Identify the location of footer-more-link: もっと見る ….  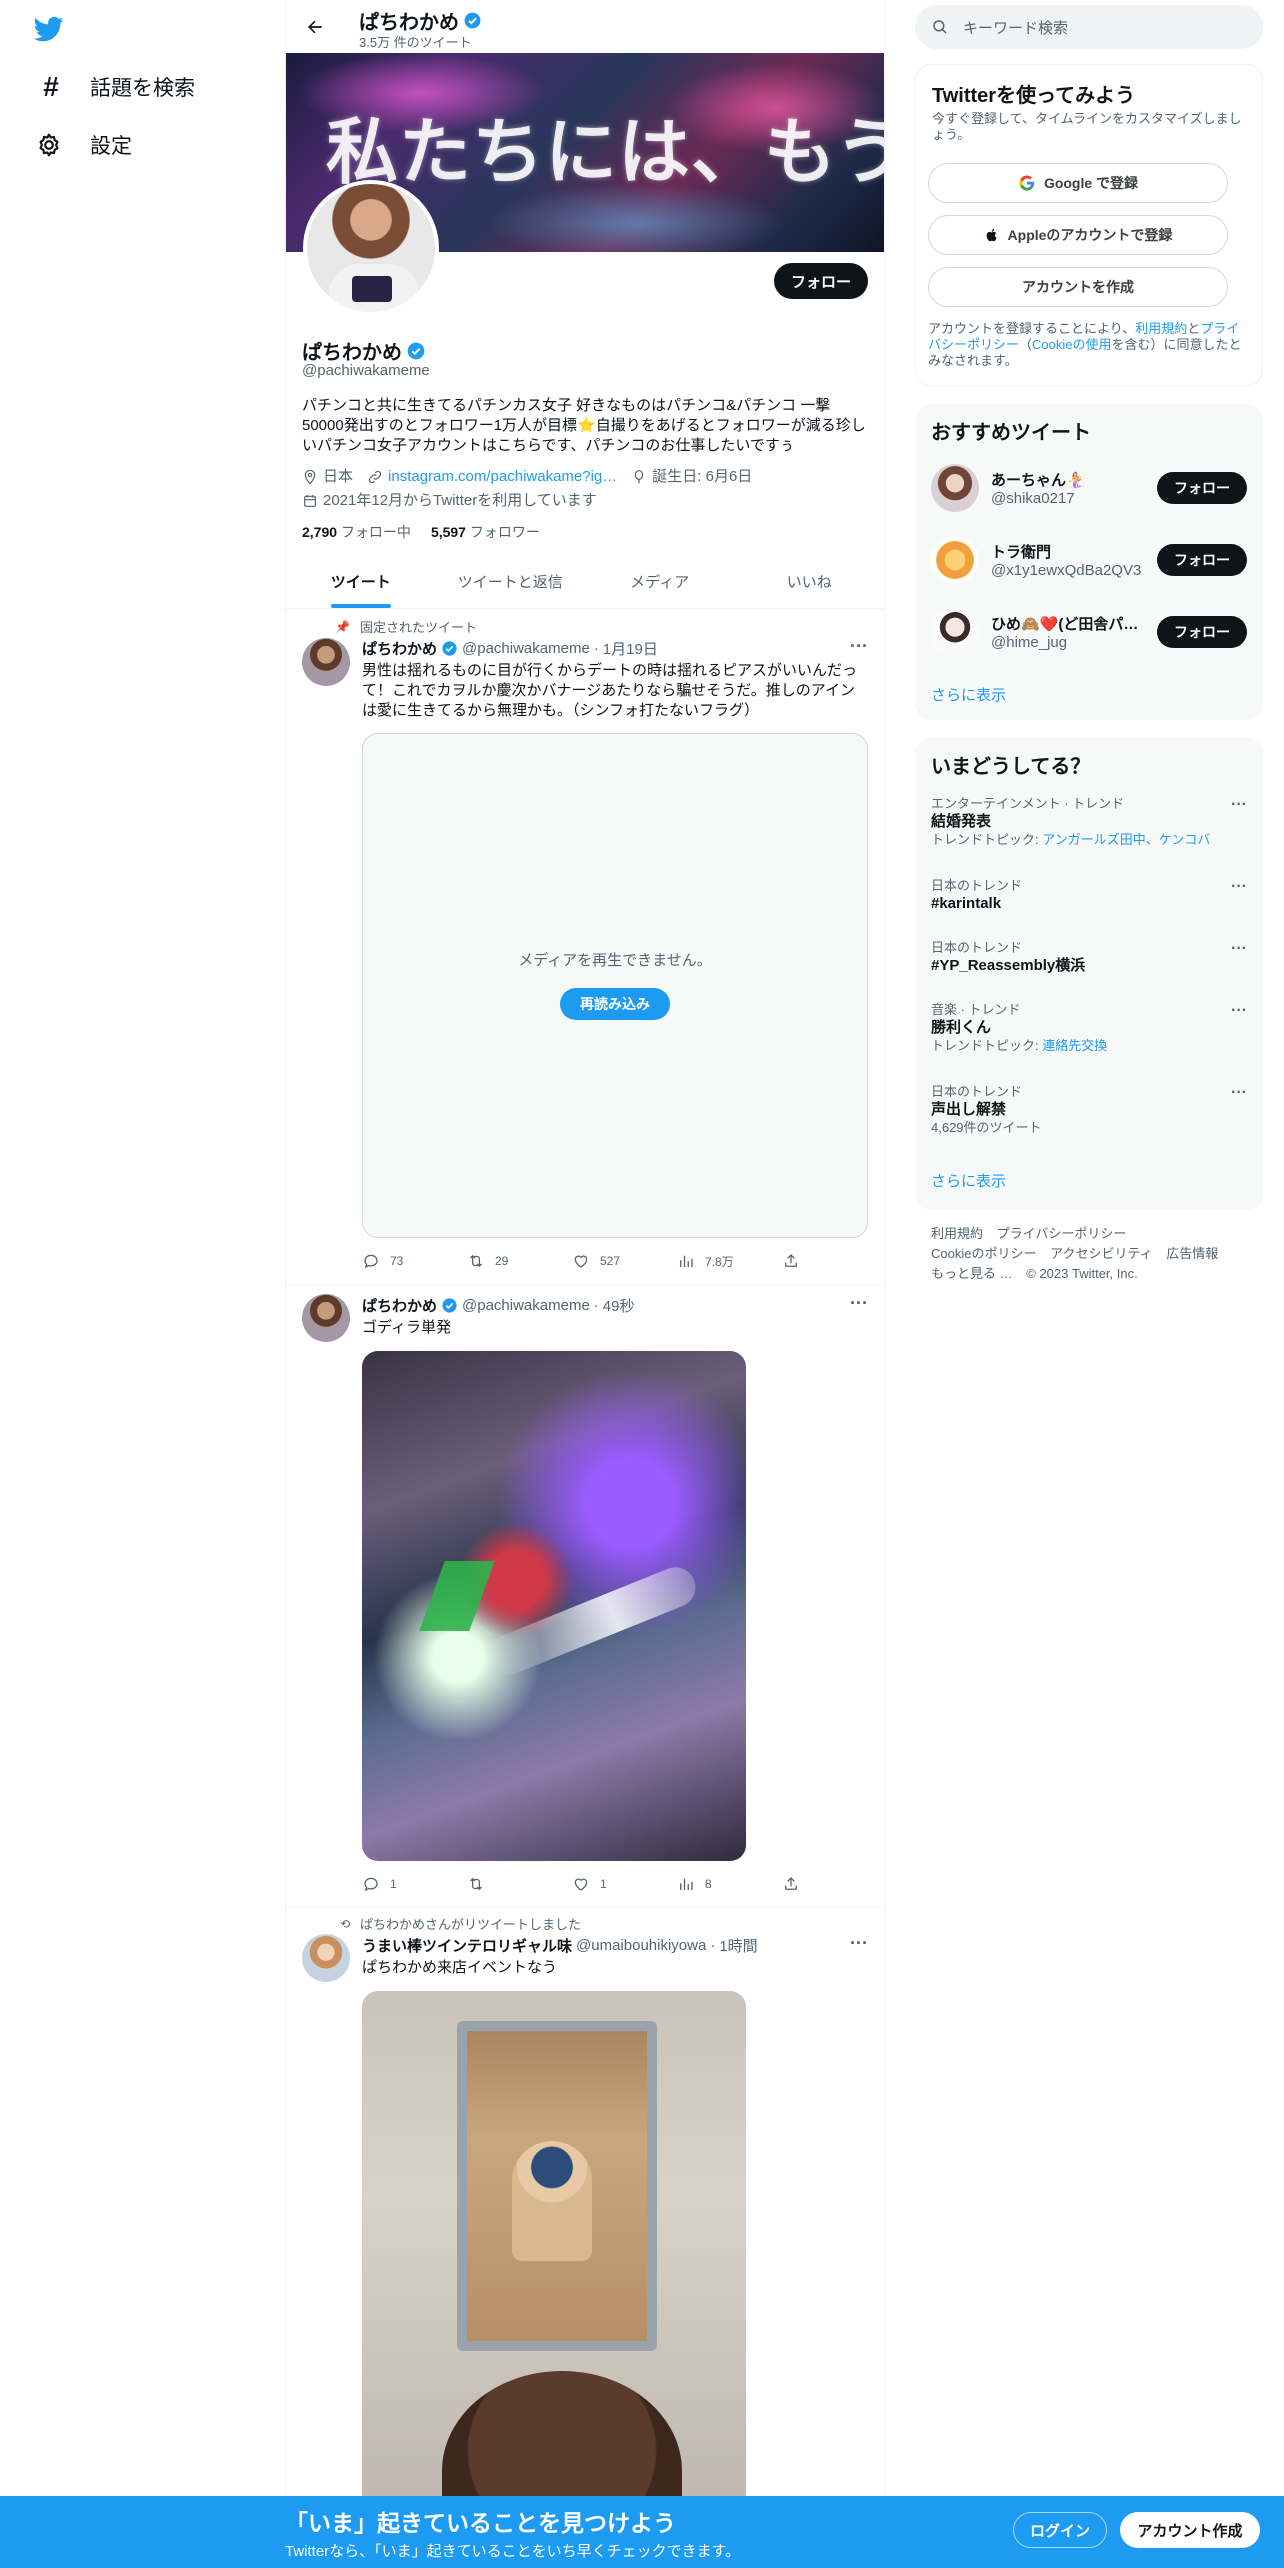
(972, 1273).